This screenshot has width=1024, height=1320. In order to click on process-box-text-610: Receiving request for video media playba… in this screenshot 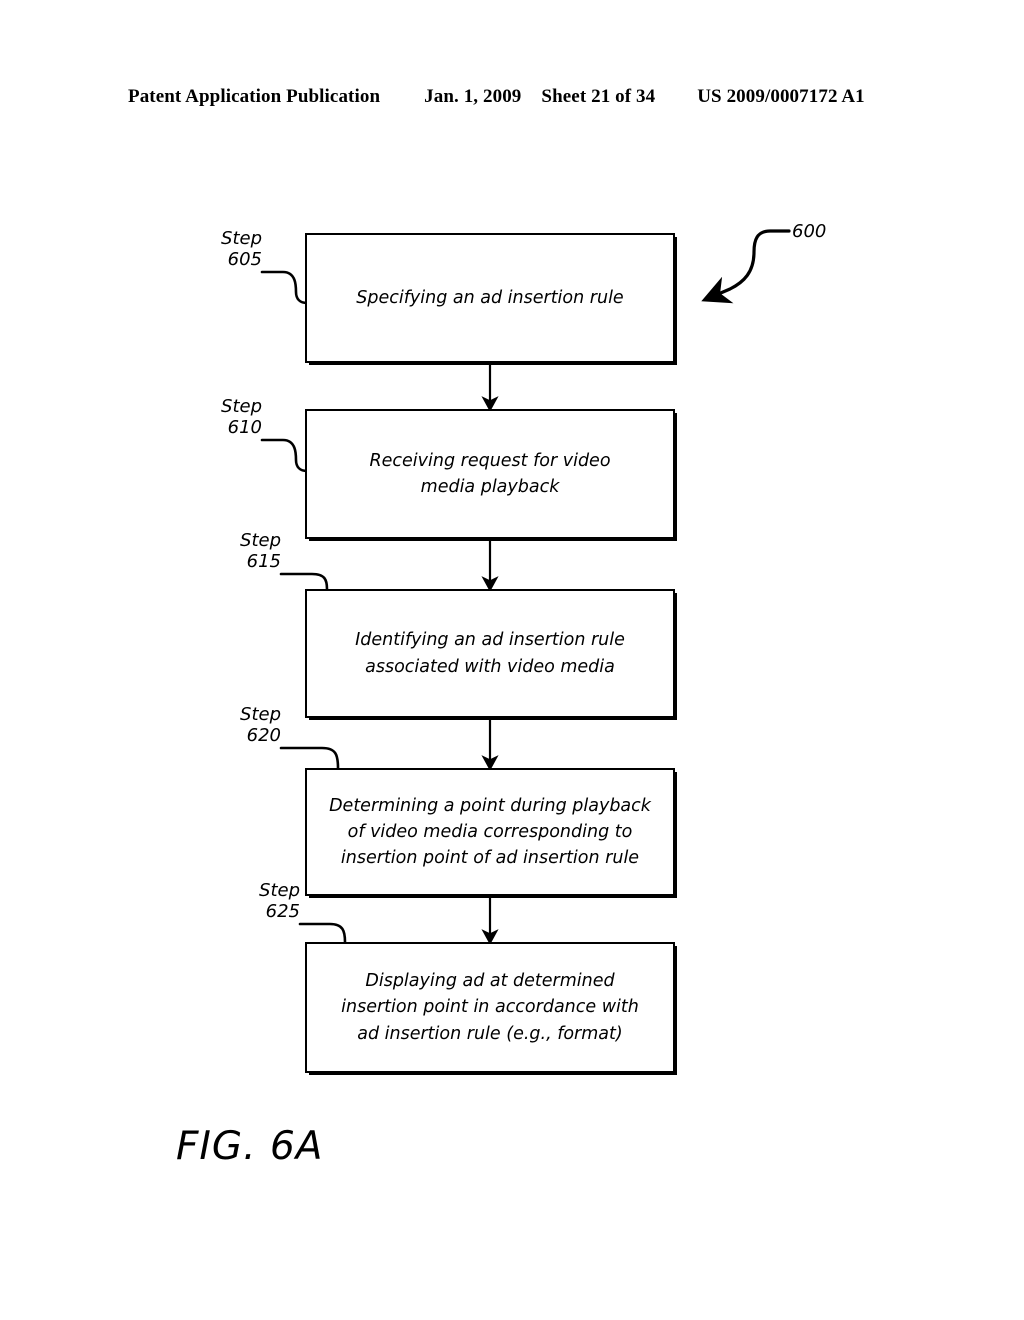, I will do `click(490, 473)`.